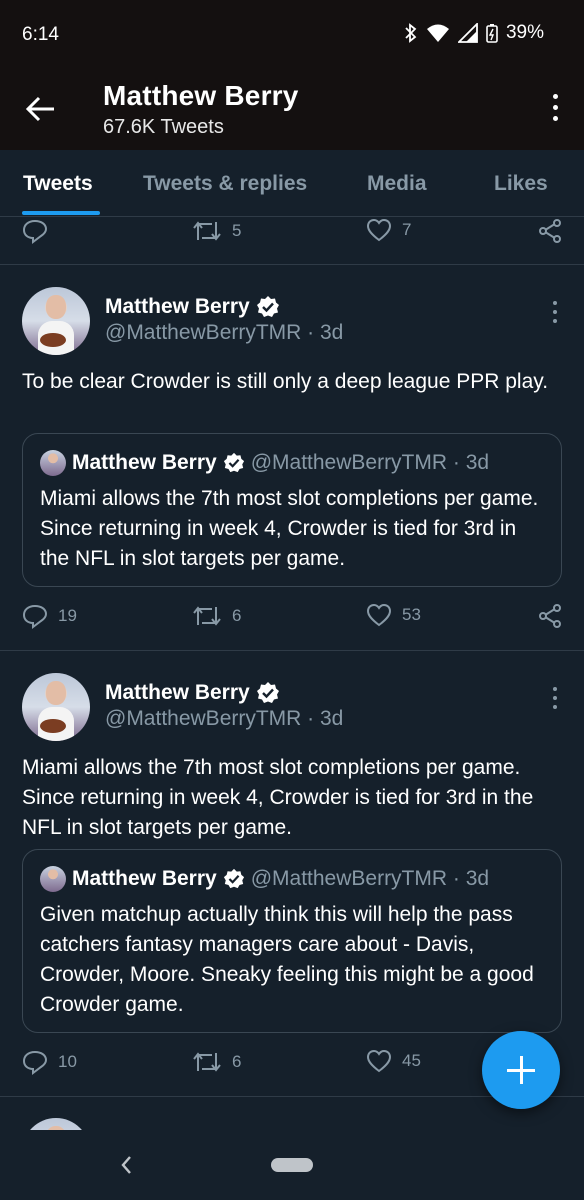  I want to click on profile-name: Matthew Berry, so click(201, 95).